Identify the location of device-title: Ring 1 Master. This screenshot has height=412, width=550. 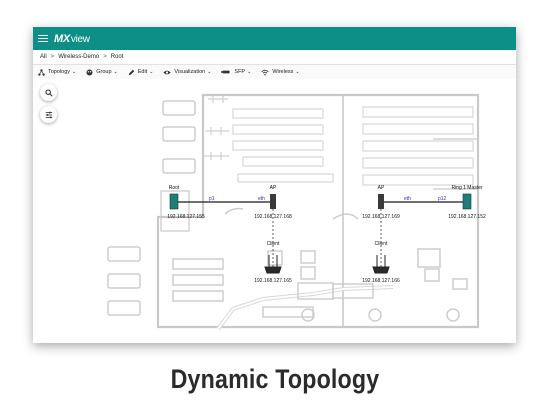
(466, 188).